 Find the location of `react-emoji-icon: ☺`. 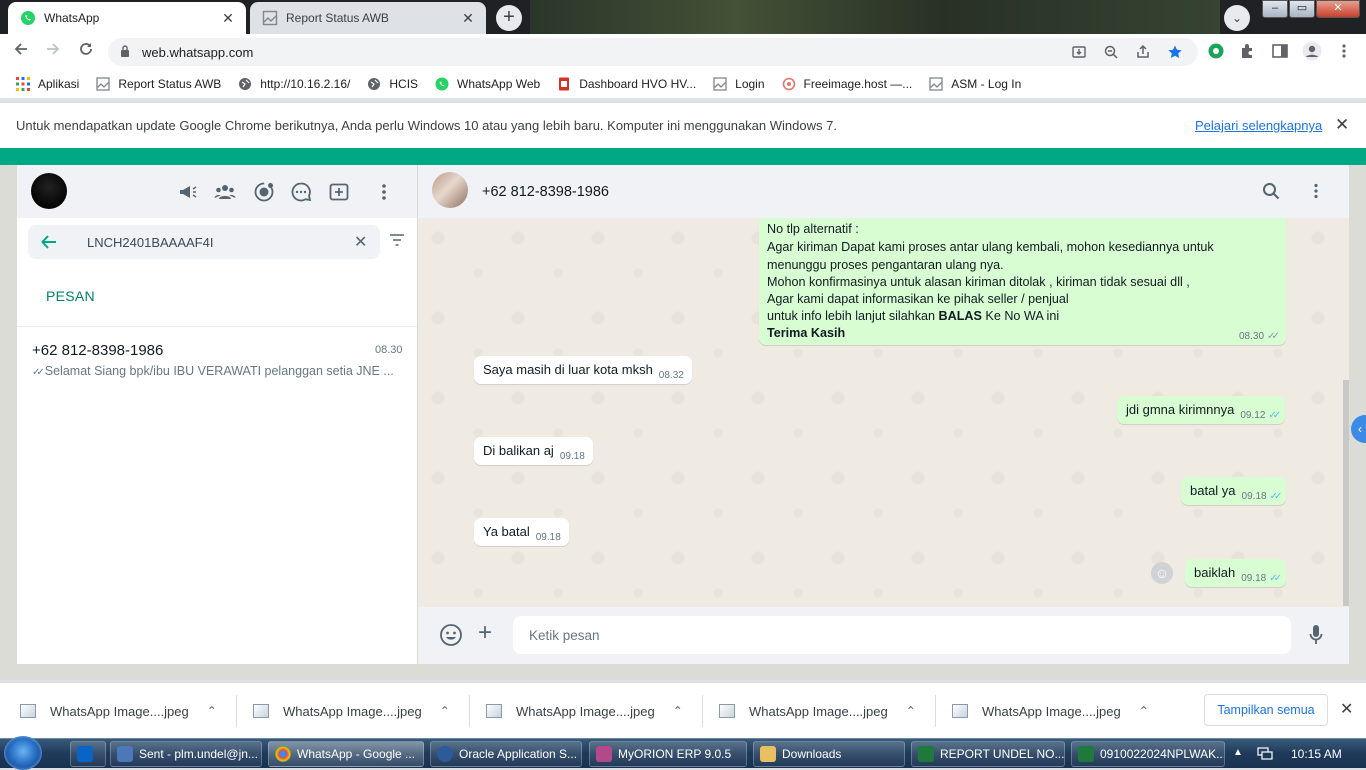

react-emoji-icon: ☺ is located at coordinates (1162, 573).